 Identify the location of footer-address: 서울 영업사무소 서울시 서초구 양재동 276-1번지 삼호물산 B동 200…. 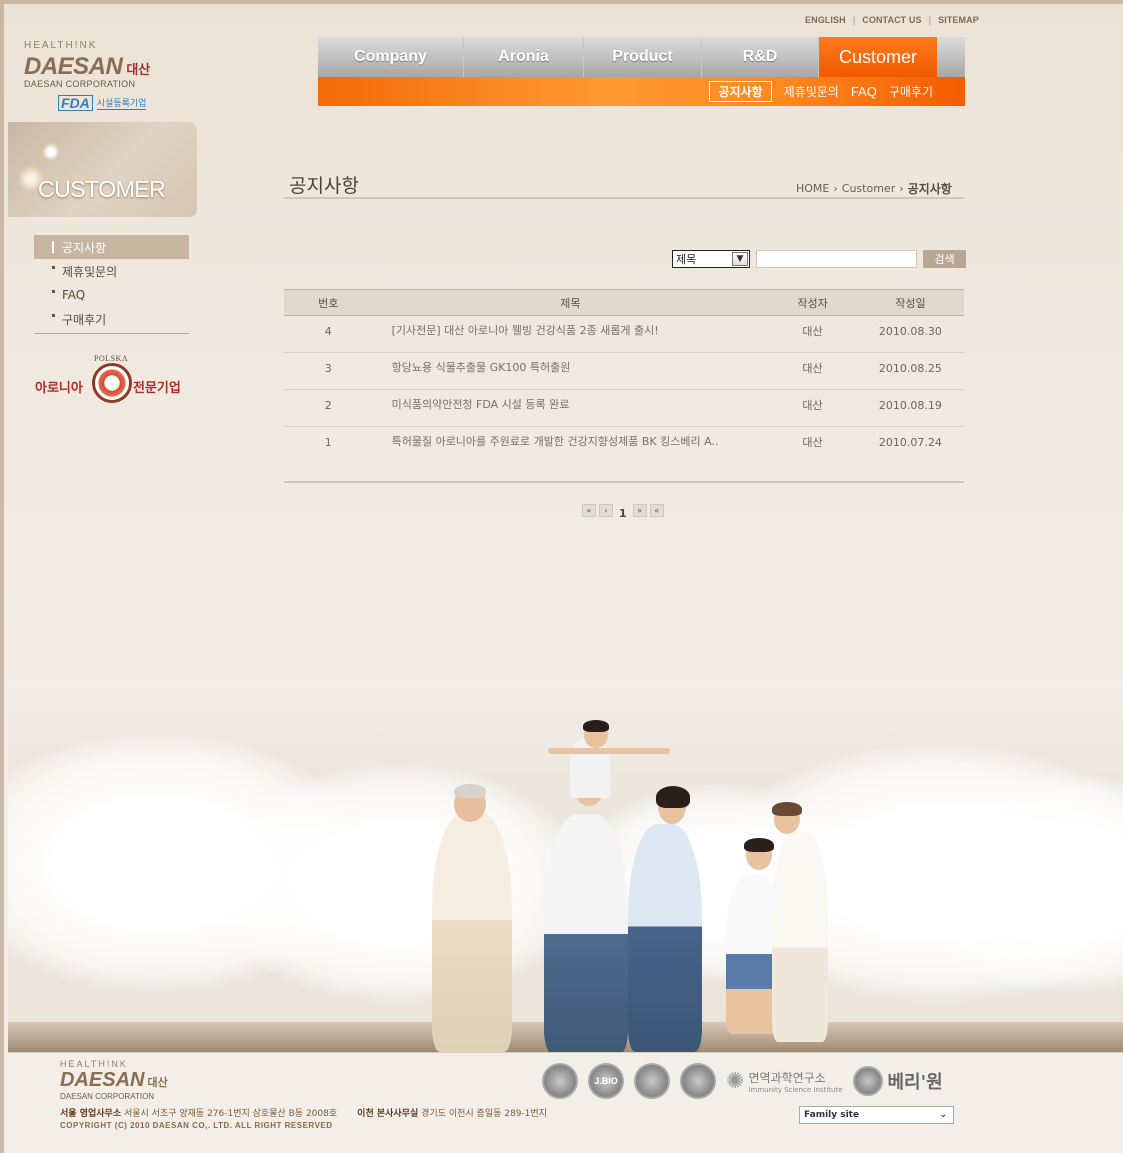
(303, 1112).